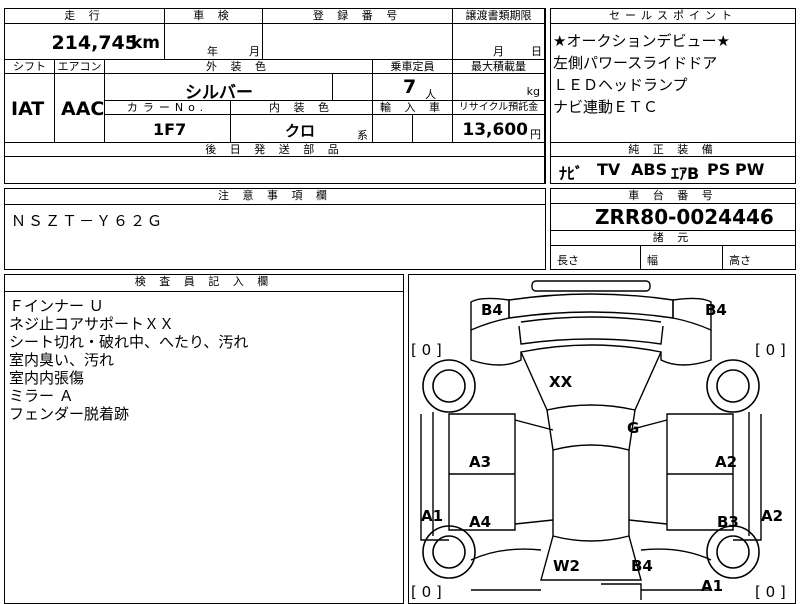  I want to click on damage-mark: XX, so click(561, 382).